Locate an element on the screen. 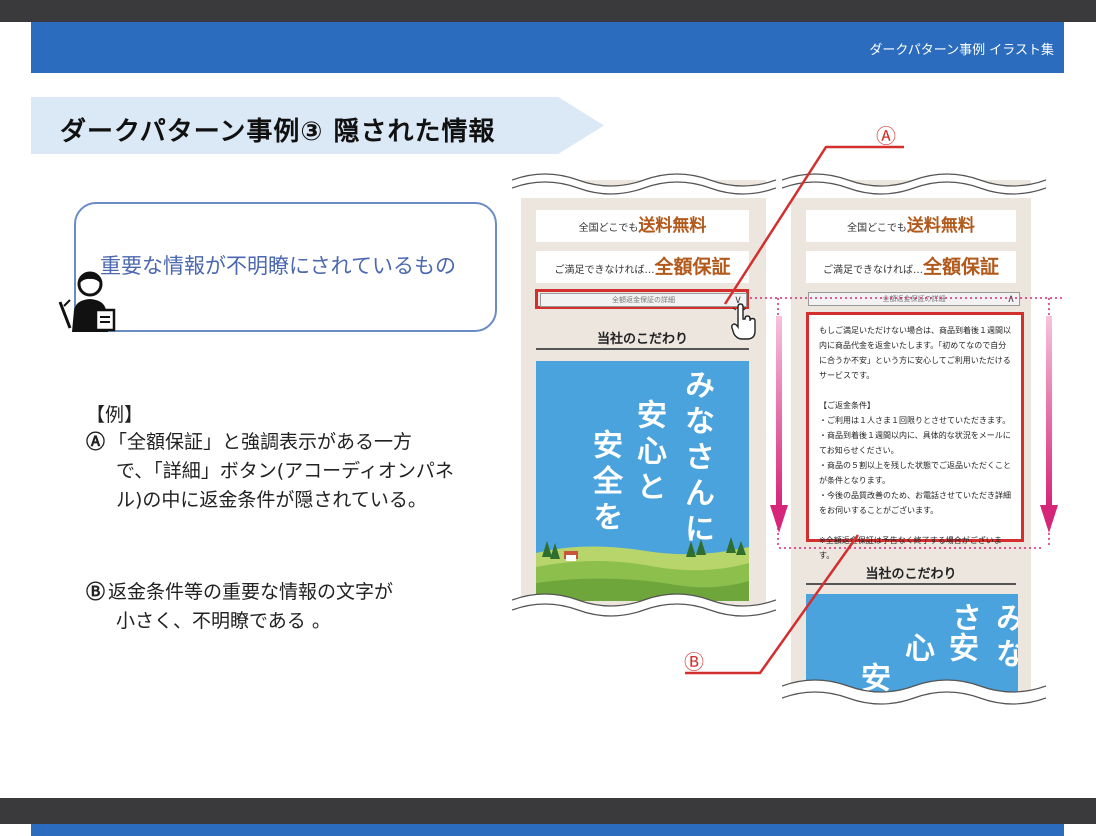 The height and width of the screenshot is (836, 1096). header-label: ダークパターン事例 イラスト集 is located at coordinates (961, 50).